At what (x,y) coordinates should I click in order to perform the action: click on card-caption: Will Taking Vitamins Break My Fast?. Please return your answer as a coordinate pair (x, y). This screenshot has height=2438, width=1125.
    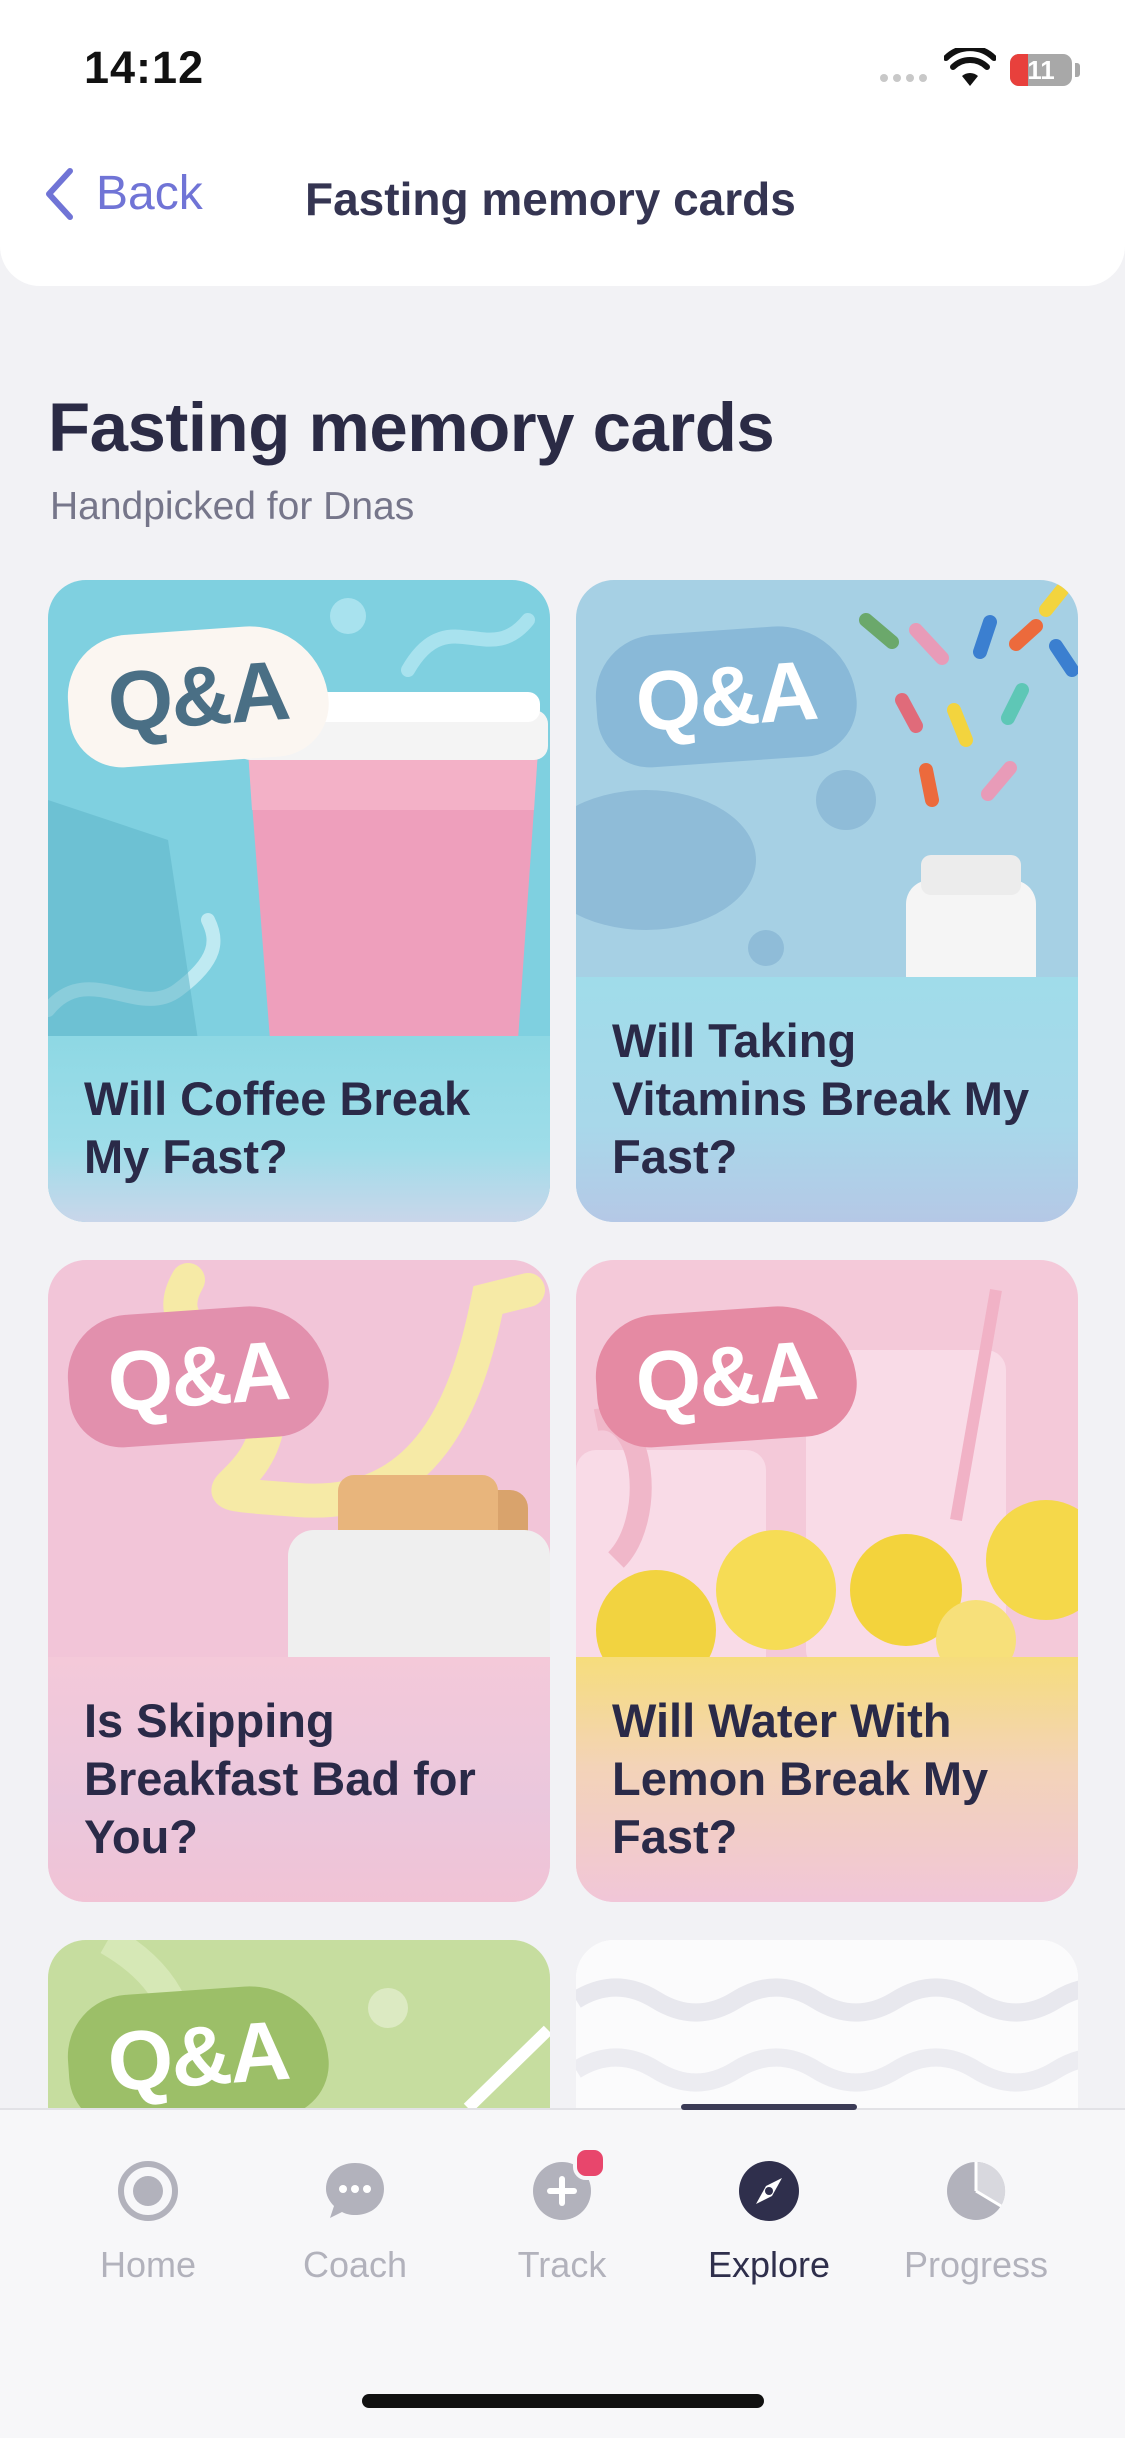
    Looking at the image, I should click on (827, 1099).